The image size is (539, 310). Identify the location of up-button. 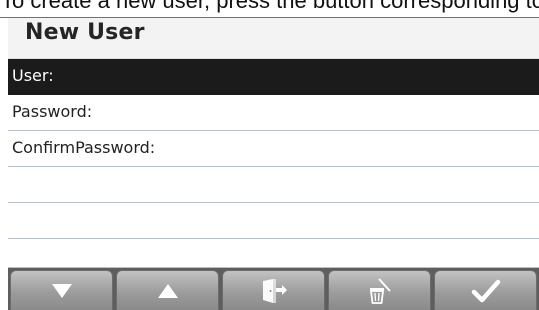
(167, 290).